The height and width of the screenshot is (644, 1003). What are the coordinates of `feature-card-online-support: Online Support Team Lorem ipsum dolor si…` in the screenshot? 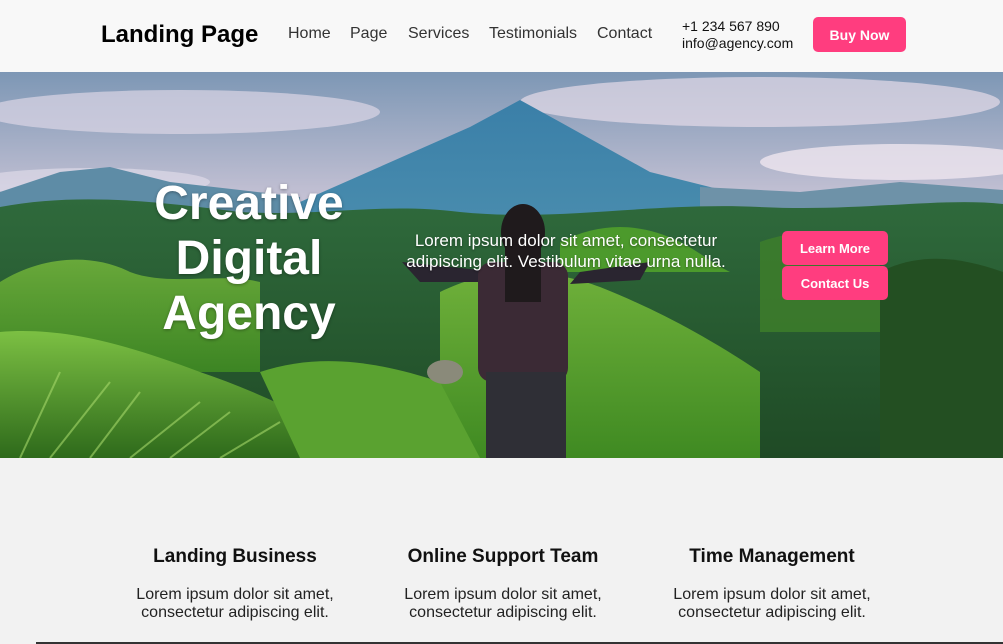 It's located at (503, 584).